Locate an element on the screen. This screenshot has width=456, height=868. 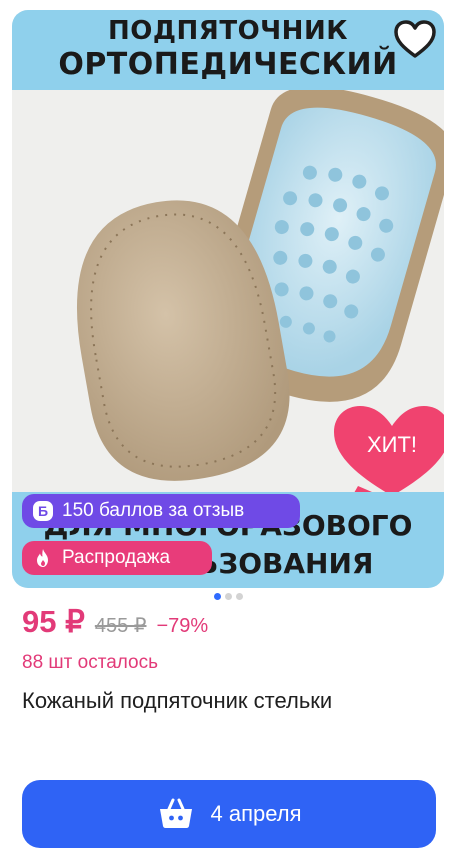
sale-text: Распродажа is located at coordinates (116, 557).